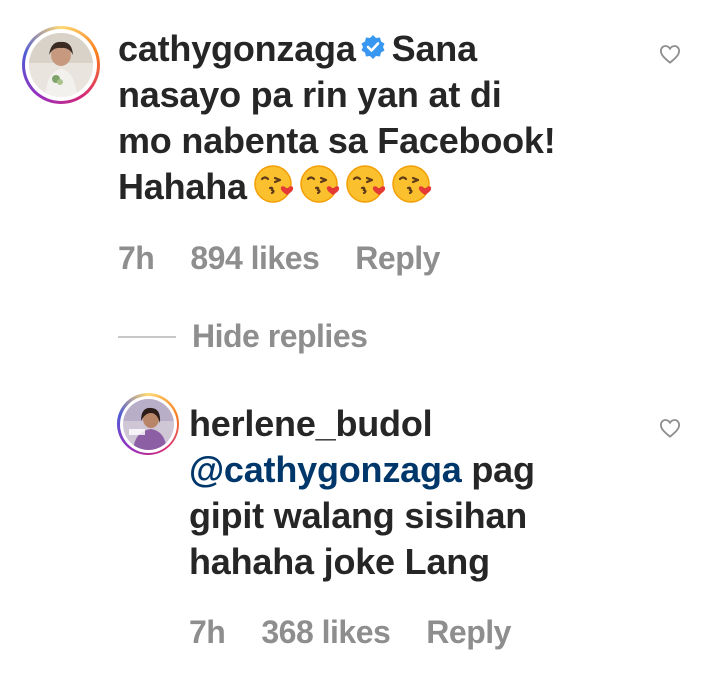 This screenshot has width=720, height=698. I want to click on comment-line: nasayo pa rin yan at di, so click(310, 94).